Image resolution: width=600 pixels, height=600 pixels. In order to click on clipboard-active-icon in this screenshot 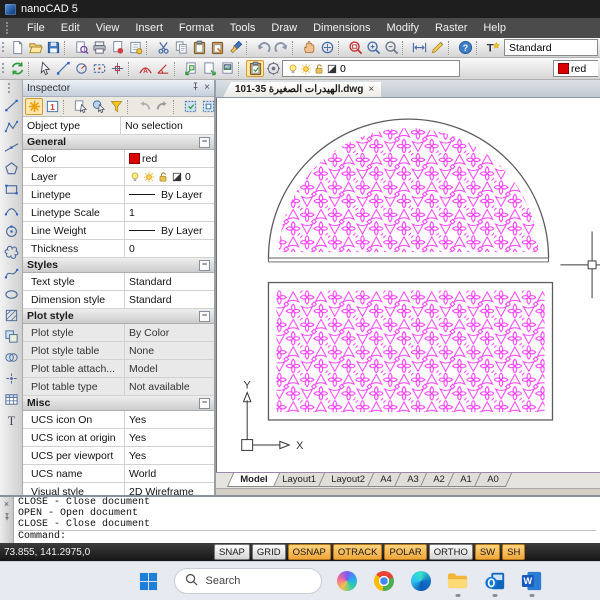, I will do `click(255, 68)`.